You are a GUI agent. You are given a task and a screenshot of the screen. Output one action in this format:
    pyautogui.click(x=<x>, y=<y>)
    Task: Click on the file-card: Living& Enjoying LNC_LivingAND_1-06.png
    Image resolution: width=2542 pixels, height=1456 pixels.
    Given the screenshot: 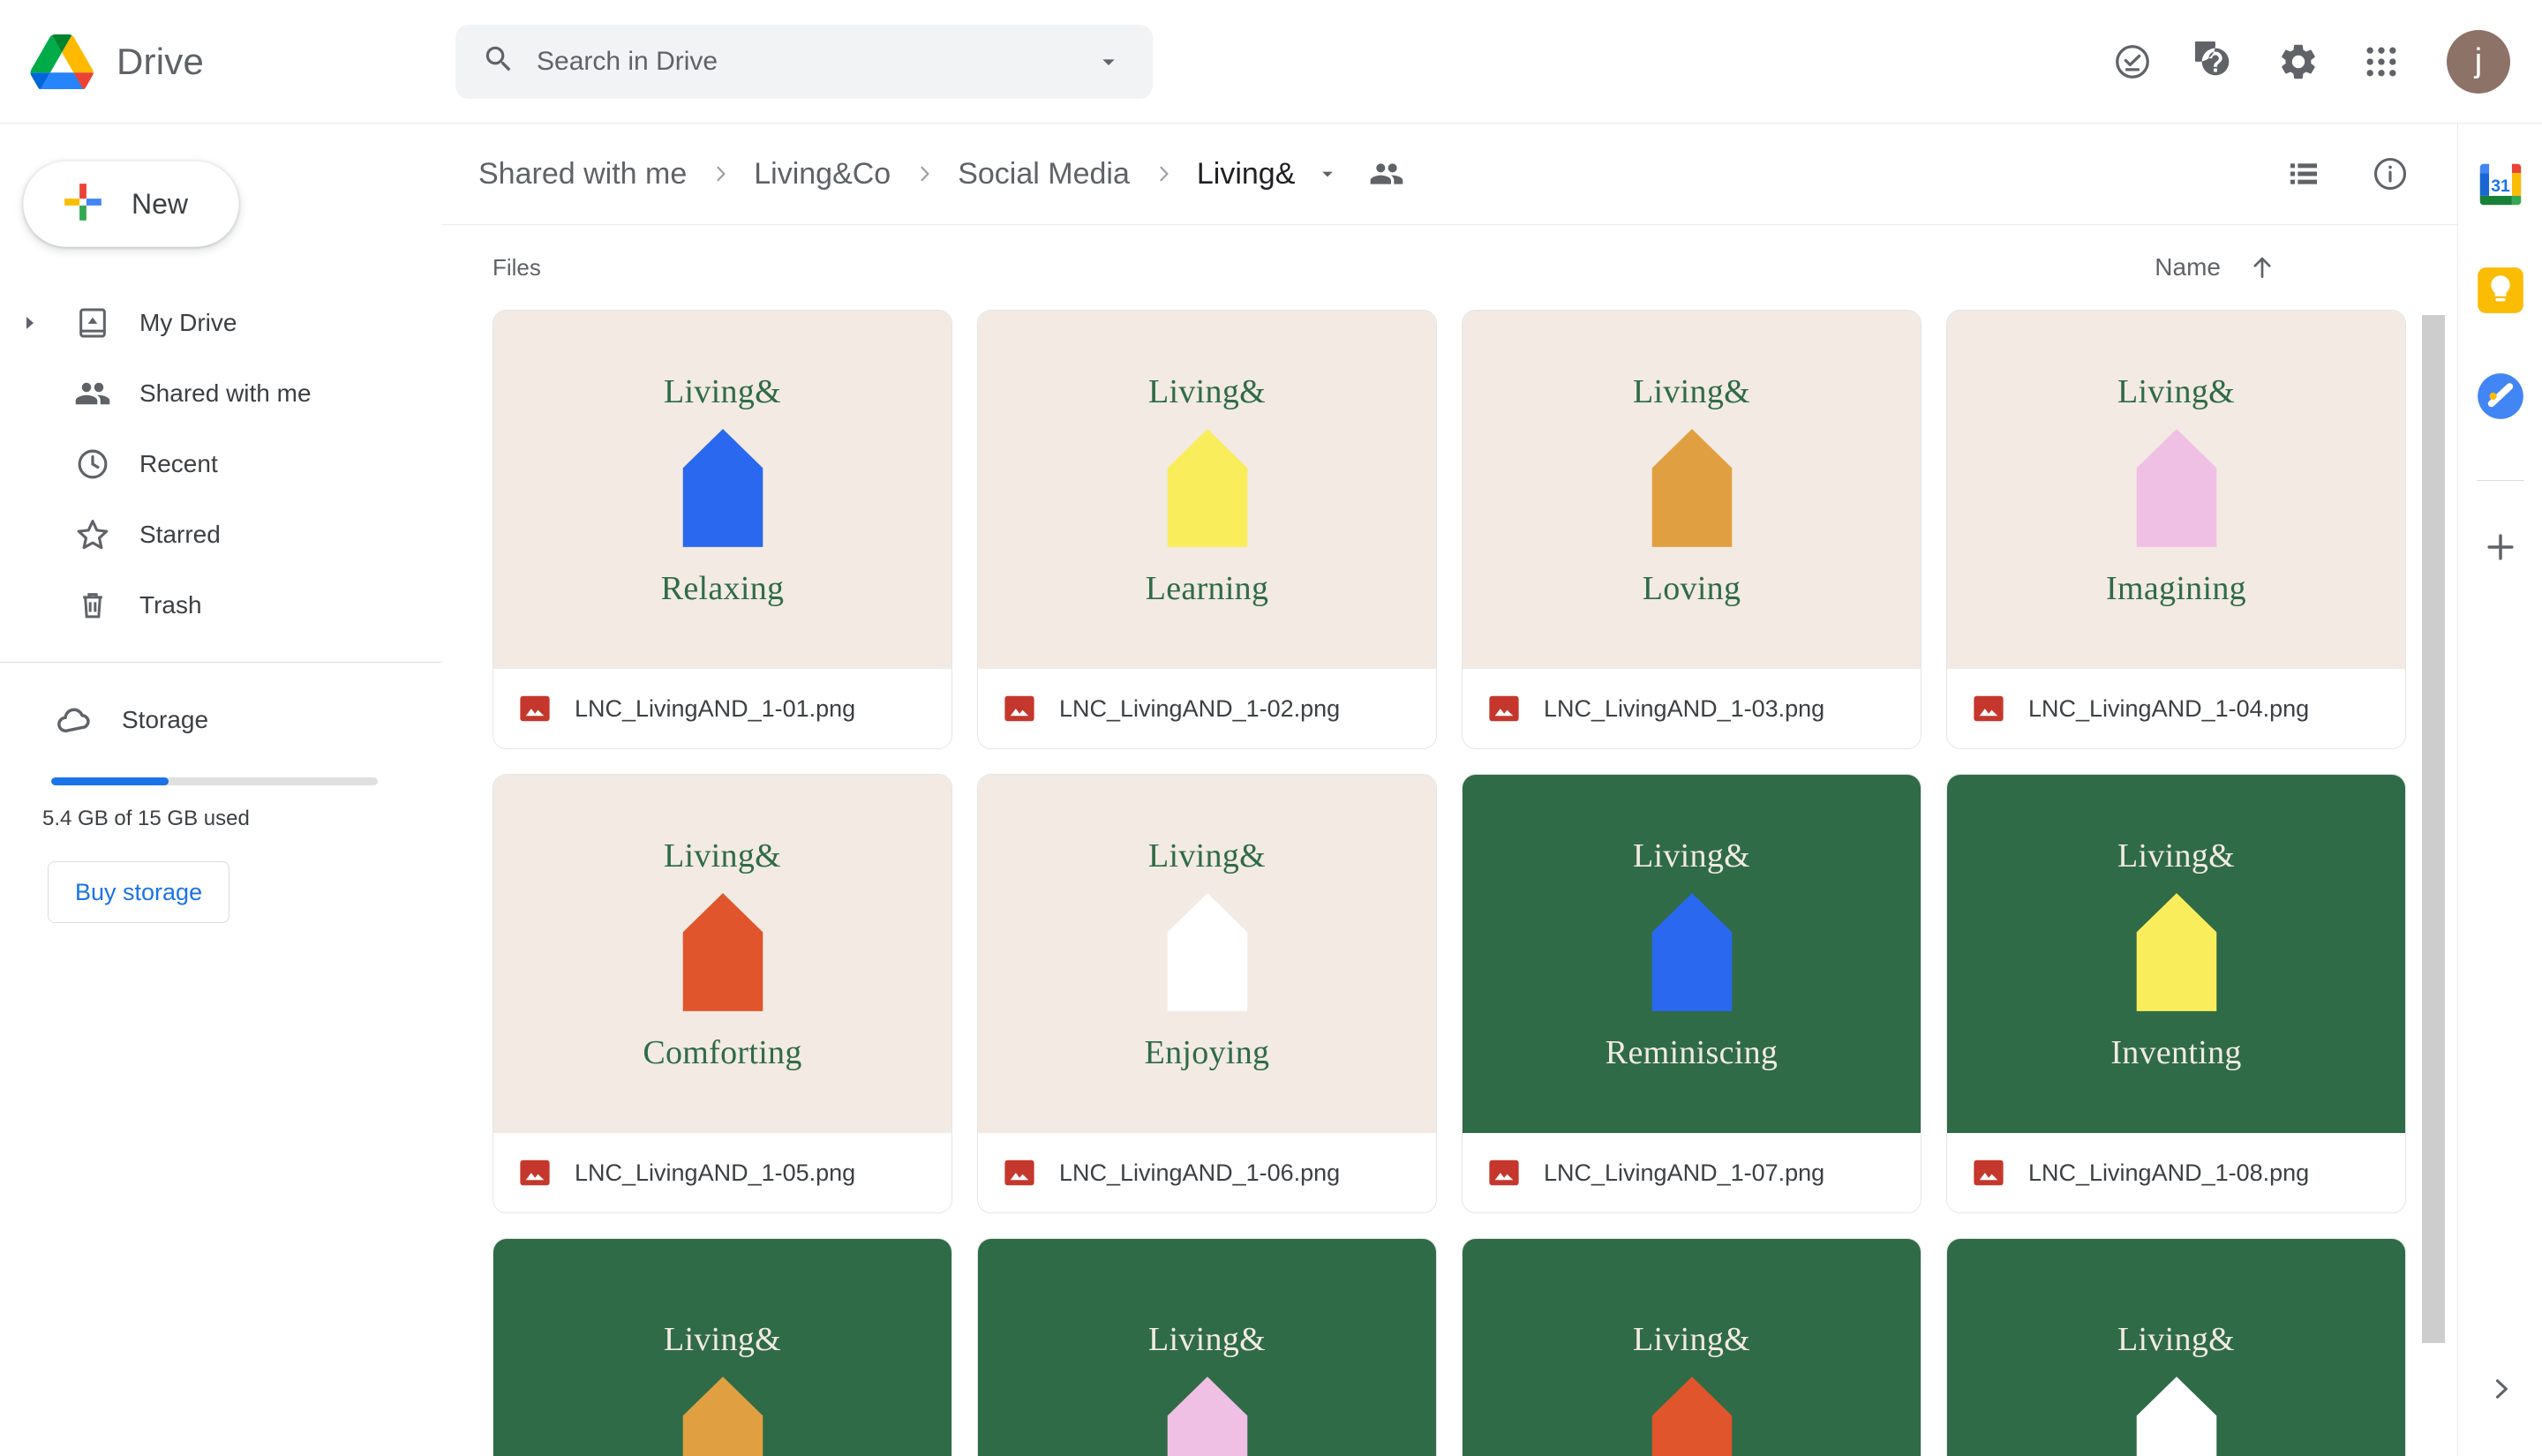 What is the action you would take?
    pyautogui.click(x=1207, y=993)
    